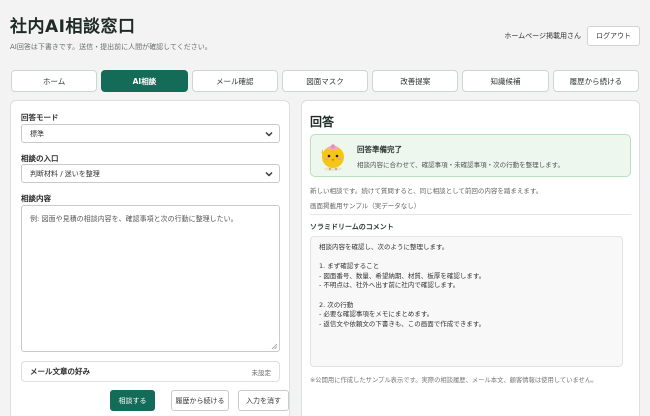 This screenshot has width=650, height=416. What do you see at coordinates (595, 81) in the screenshot?
I see `tab-history: 履歴から続ける` at bounding box center [595, 81].